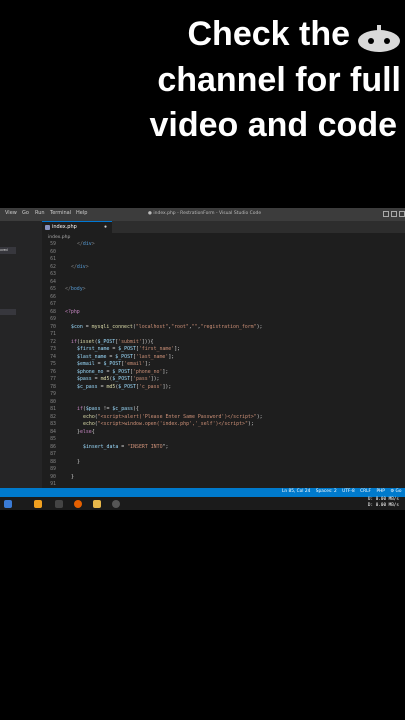 This screenshot has width=405, height=720. Describe the element at coordinates (223, 320) in the screenshot. I see `code-line: 69` at that location.